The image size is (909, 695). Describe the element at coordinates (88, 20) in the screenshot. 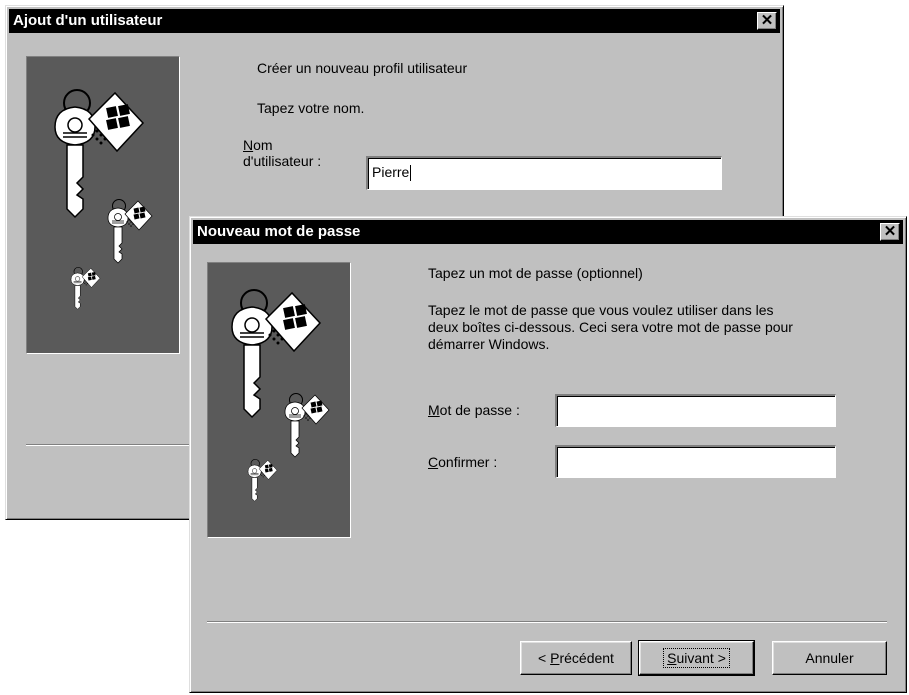

I see `add-user-title: Ajout d'un utilisateur` at that location.